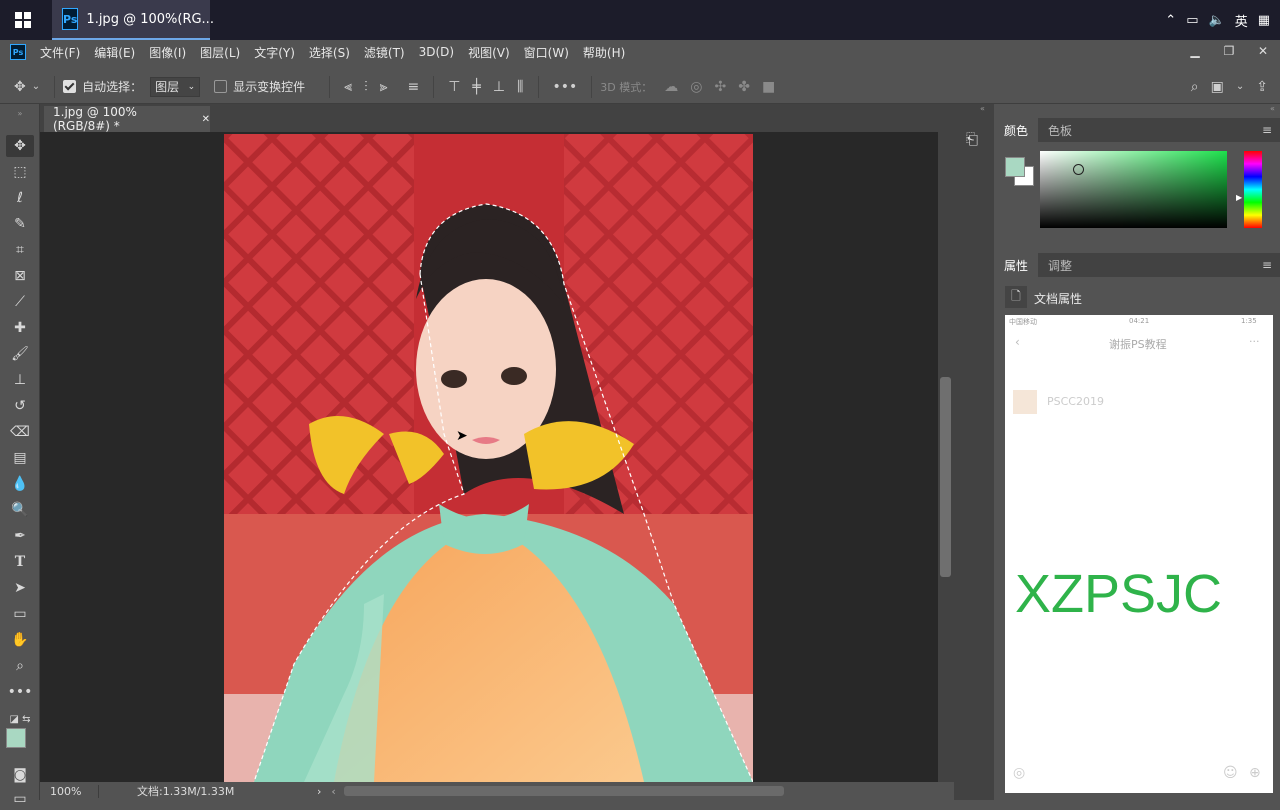 The width and height of the screenshot is (1280, 810). I want to click on chevron-left-icon: ‹, so click(333, 791).